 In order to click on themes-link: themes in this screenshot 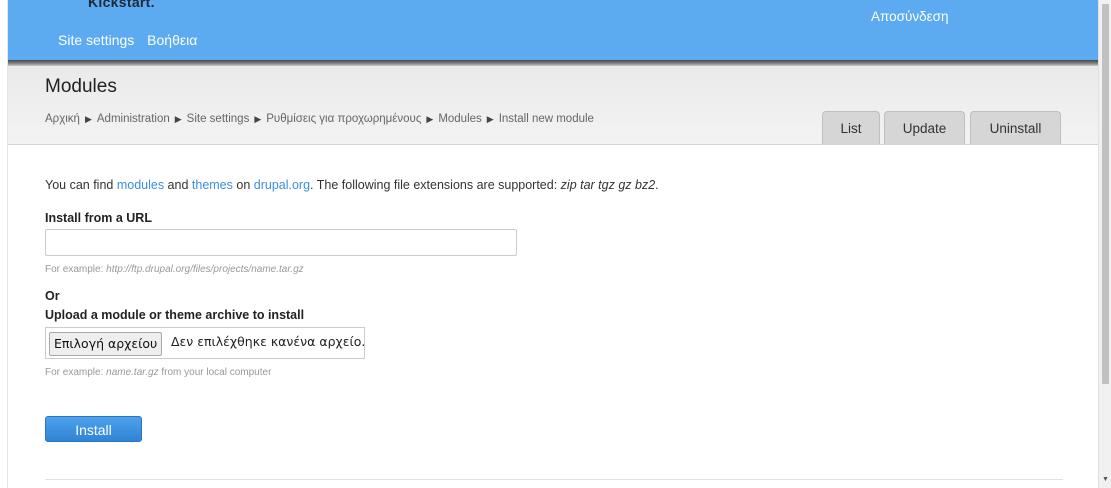, I will do `click(212, 185)`.